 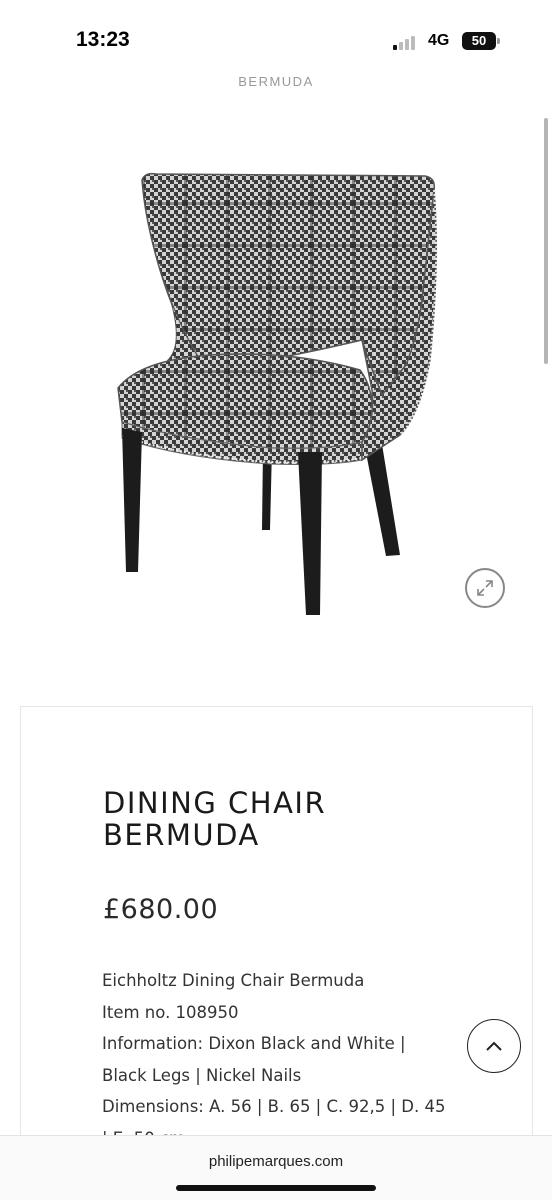 I want to click on browser-address-bar: philipemarques.com, so click(x=276, y=1167).